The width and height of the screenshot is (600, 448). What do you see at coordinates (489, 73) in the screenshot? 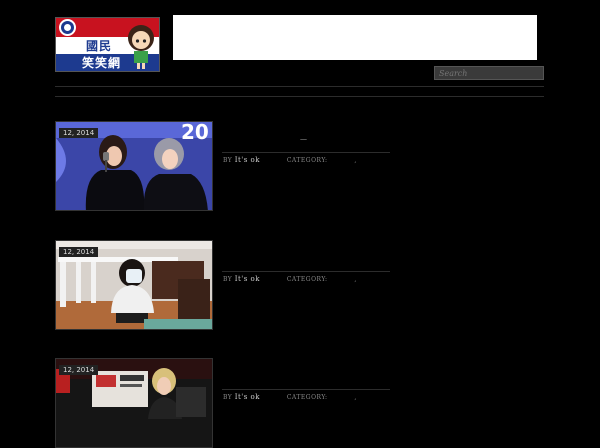
I see `search-input` at bounding box center [489, 73].